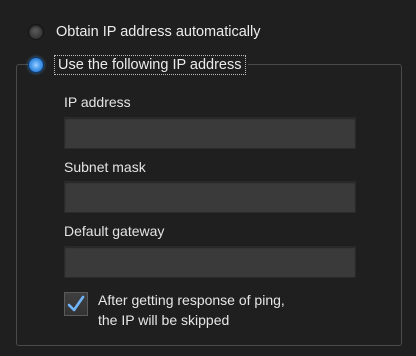 This screenshot has width=416, height=356. I want to click on radio-obtain-automatically: Obtain IP address automatically, so click(144, 32).